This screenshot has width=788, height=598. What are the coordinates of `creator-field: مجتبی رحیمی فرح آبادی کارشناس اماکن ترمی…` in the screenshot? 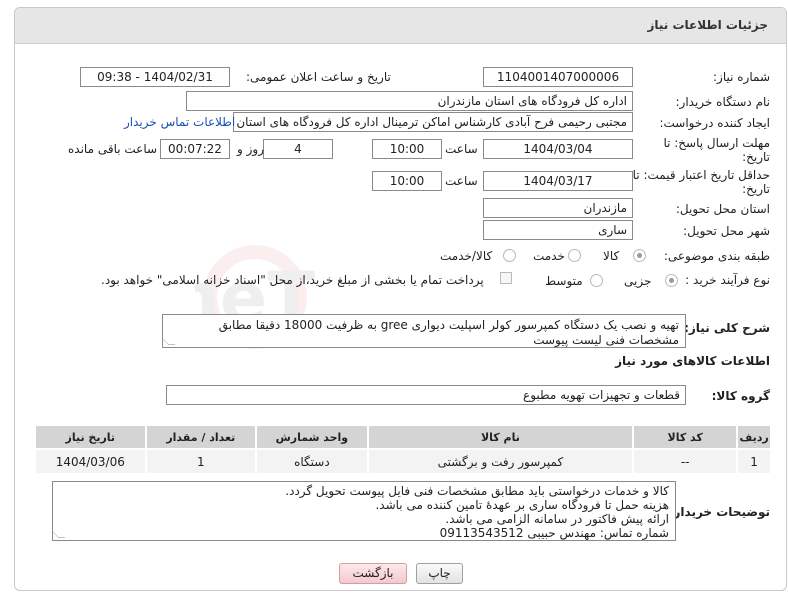 It's located at (433, 122).